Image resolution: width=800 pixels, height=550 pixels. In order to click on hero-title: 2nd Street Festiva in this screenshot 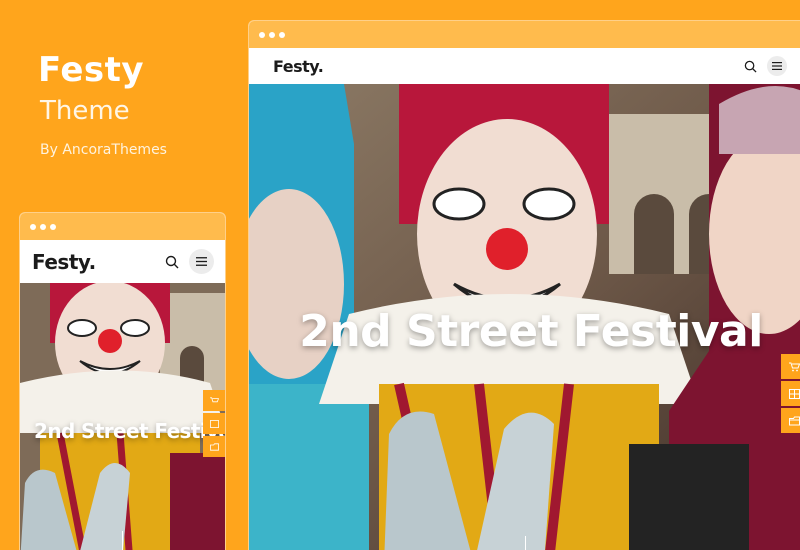, I will do `click(129, 431)`.